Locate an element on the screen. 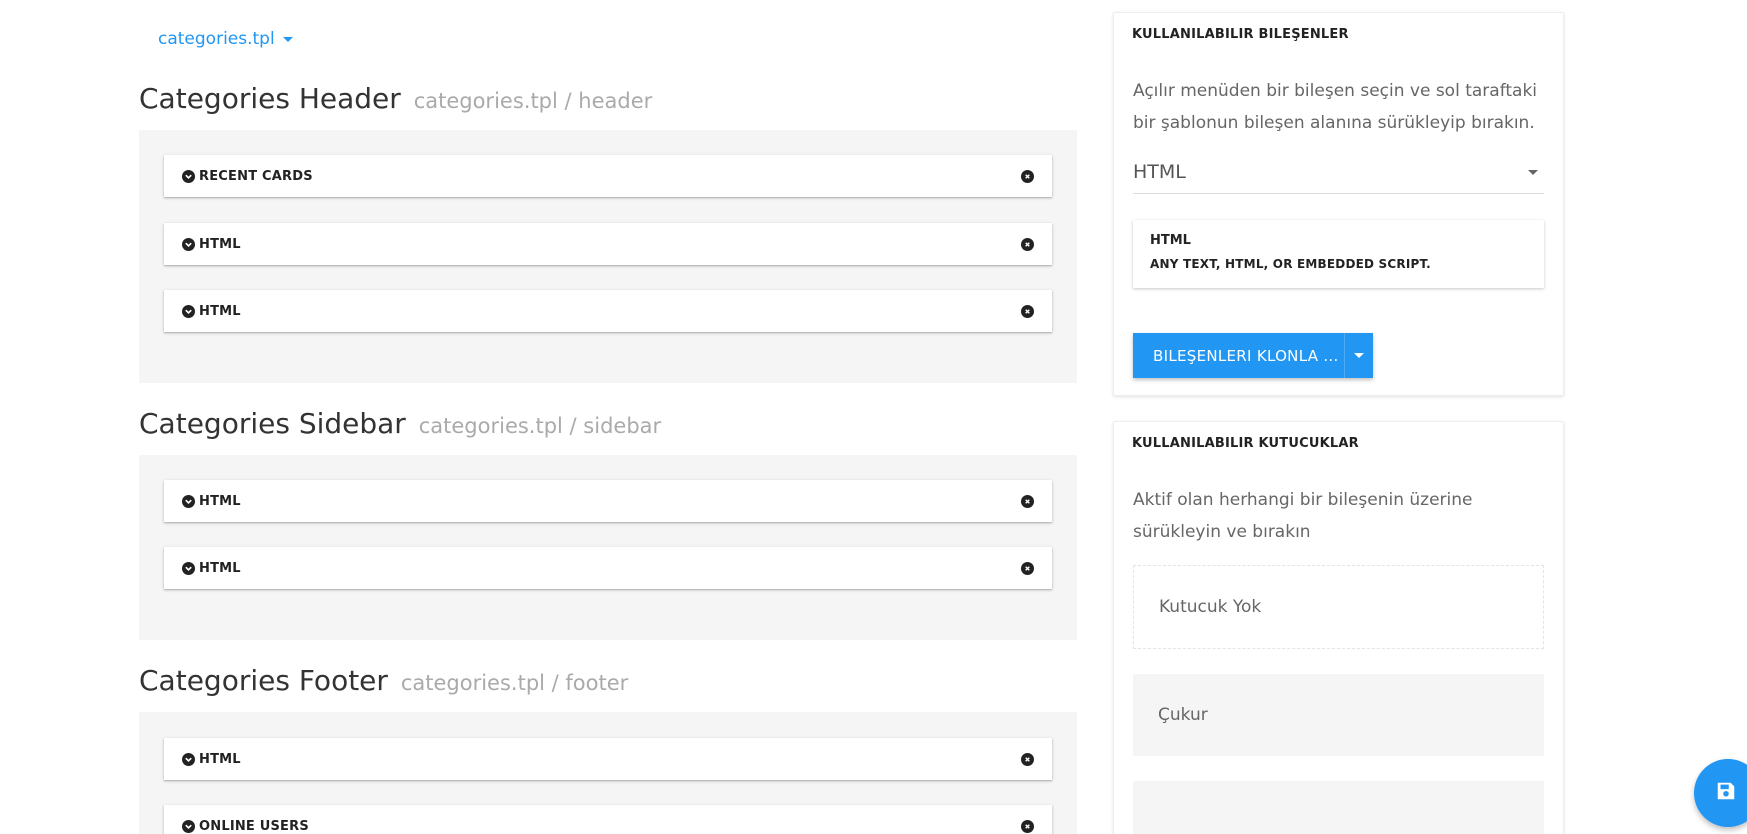 This screenshot has width=1747, height=834. widget-type-select-value: HTML is located at coordinates (1159, 172).